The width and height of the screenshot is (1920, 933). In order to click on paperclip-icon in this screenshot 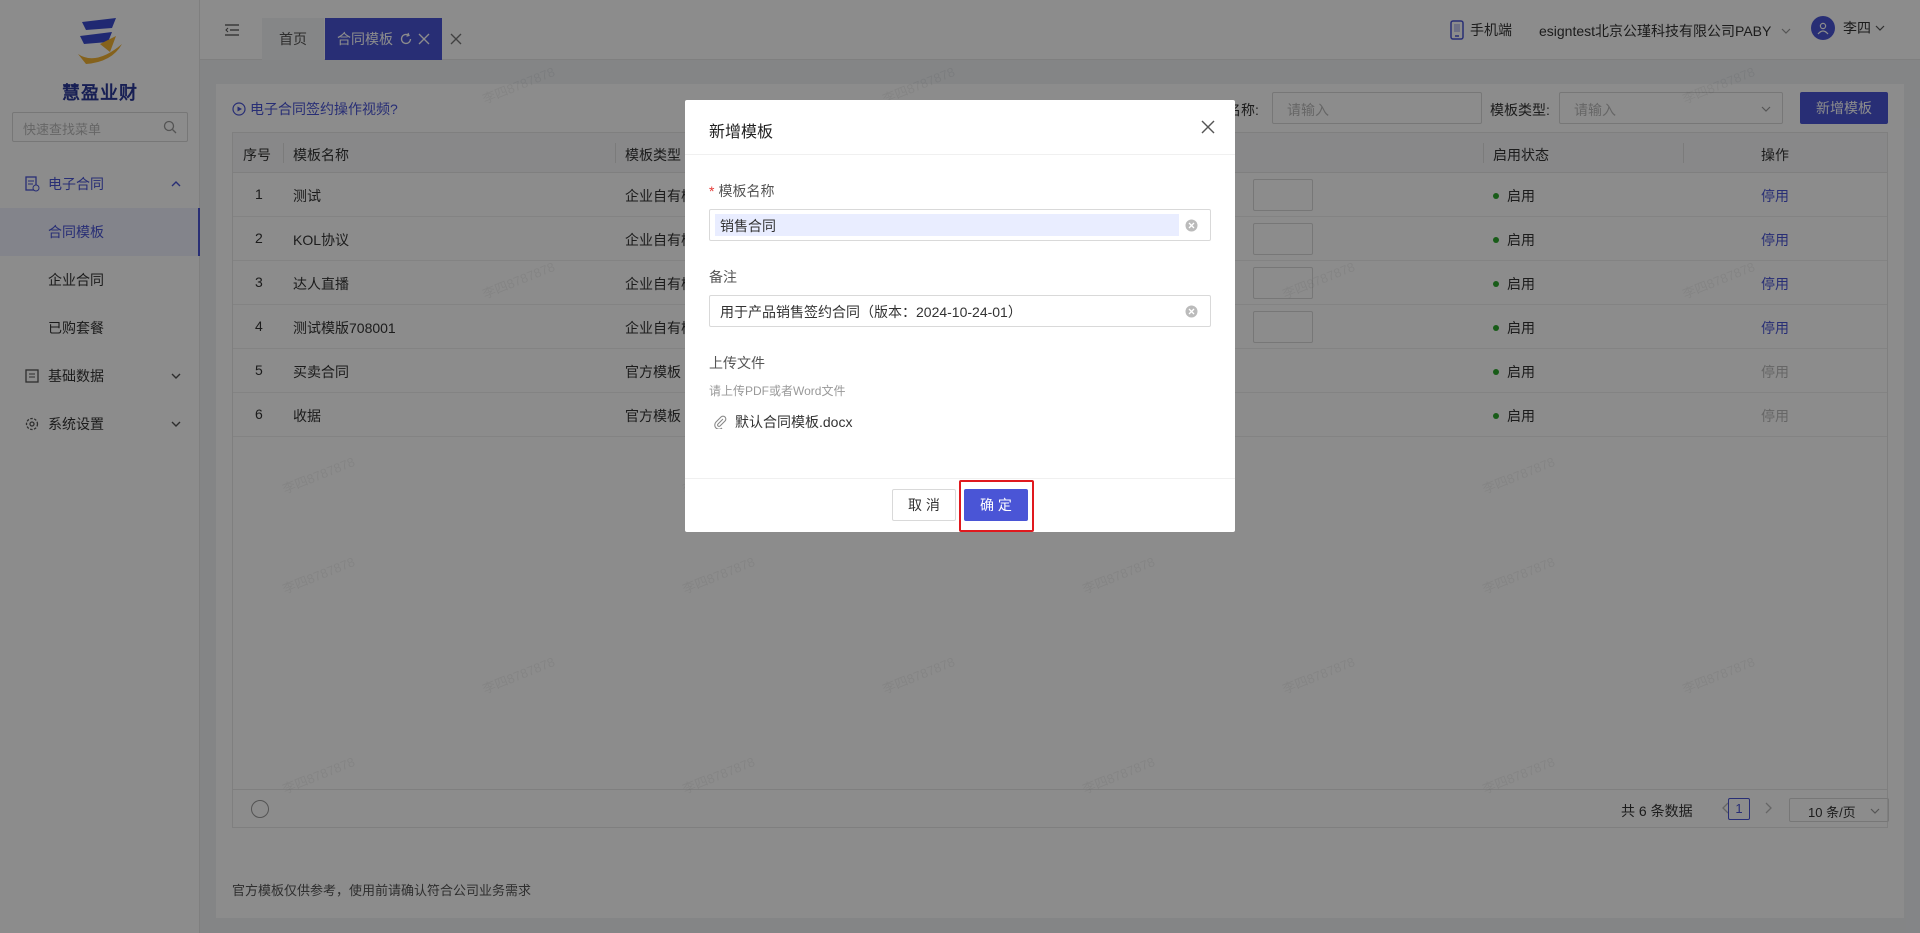, I will do `click(720, 422)`.